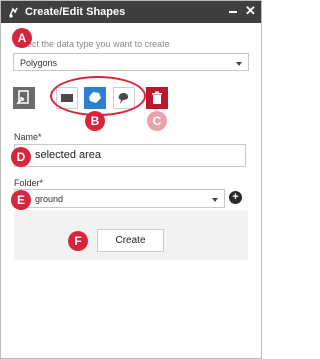  I want to click on delete-tool-button, so click(157, 98).